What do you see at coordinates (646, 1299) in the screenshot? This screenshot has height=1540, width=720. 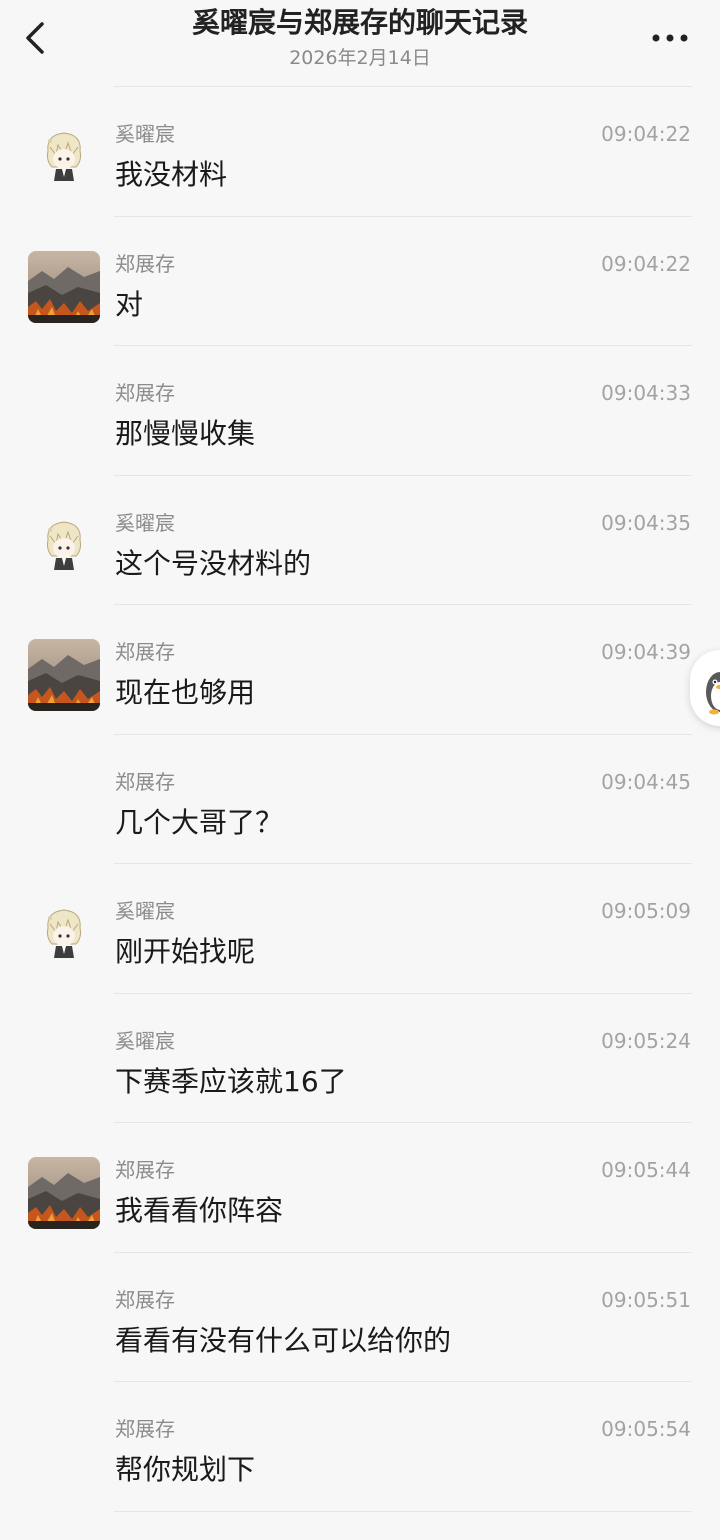 I see `message-time: 09:05:51` at bounding box center [646, 1299].